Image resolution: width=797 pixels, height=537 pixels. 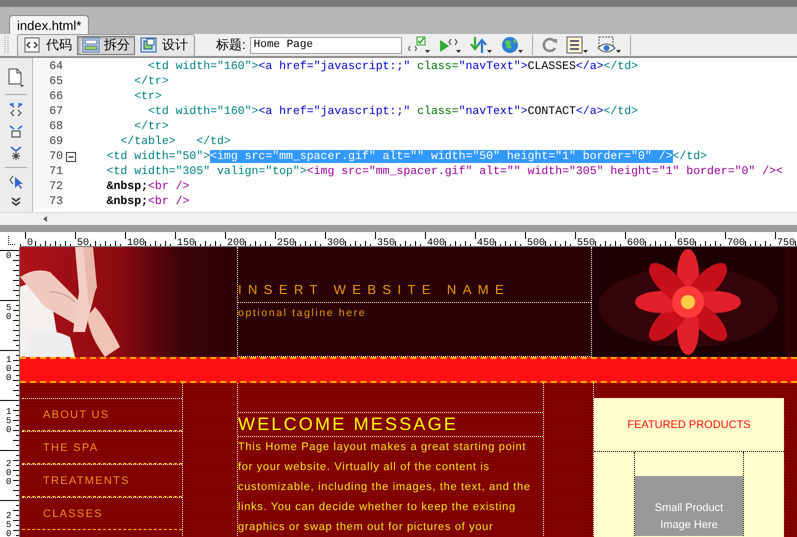 I want to click on ruler-label: 750, so click(x=785, y=242).